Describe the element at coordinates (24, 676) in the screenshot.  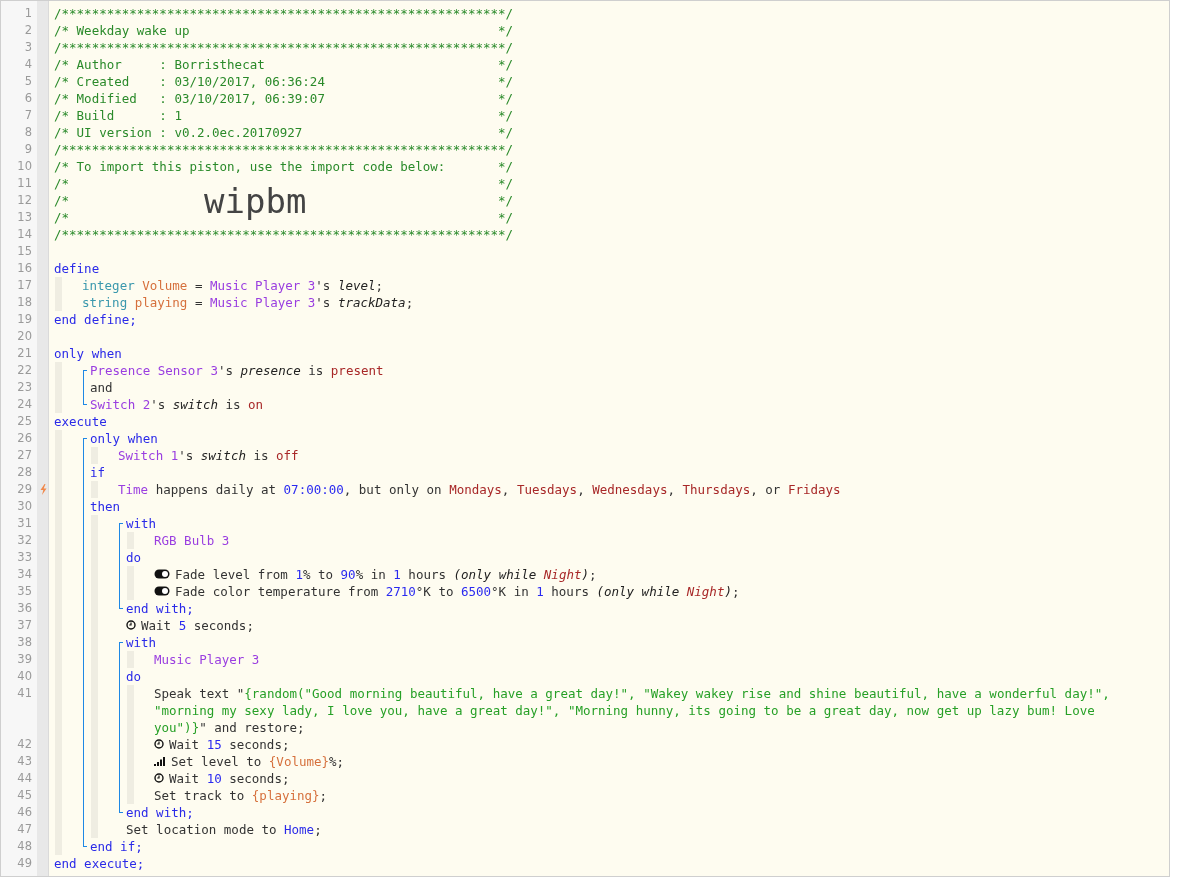
I see `line-number: 40` at that location.